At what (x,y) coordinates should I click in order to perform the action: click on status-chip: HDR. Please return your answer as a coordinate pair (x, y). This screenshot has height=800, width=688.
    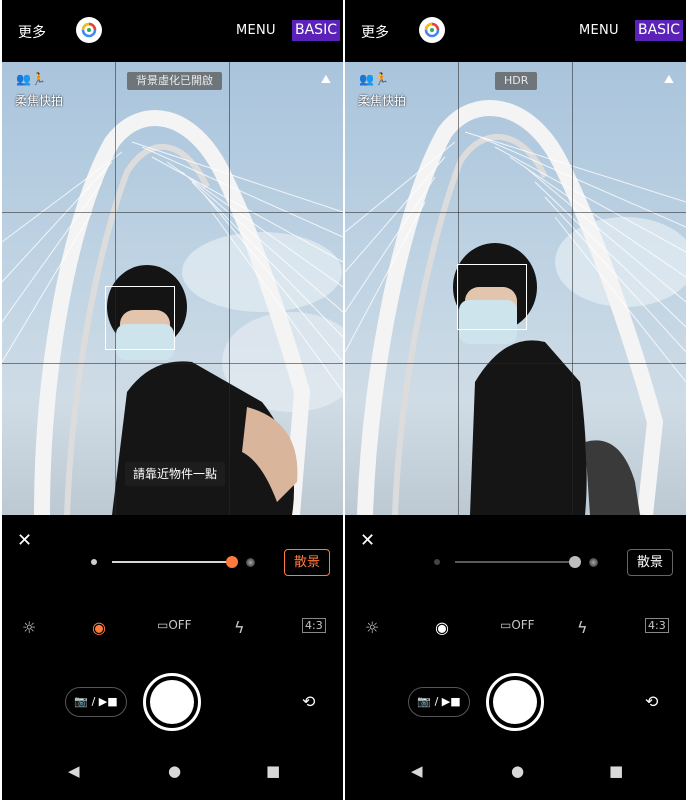
    Looking at the image, I should click on (516, 81).